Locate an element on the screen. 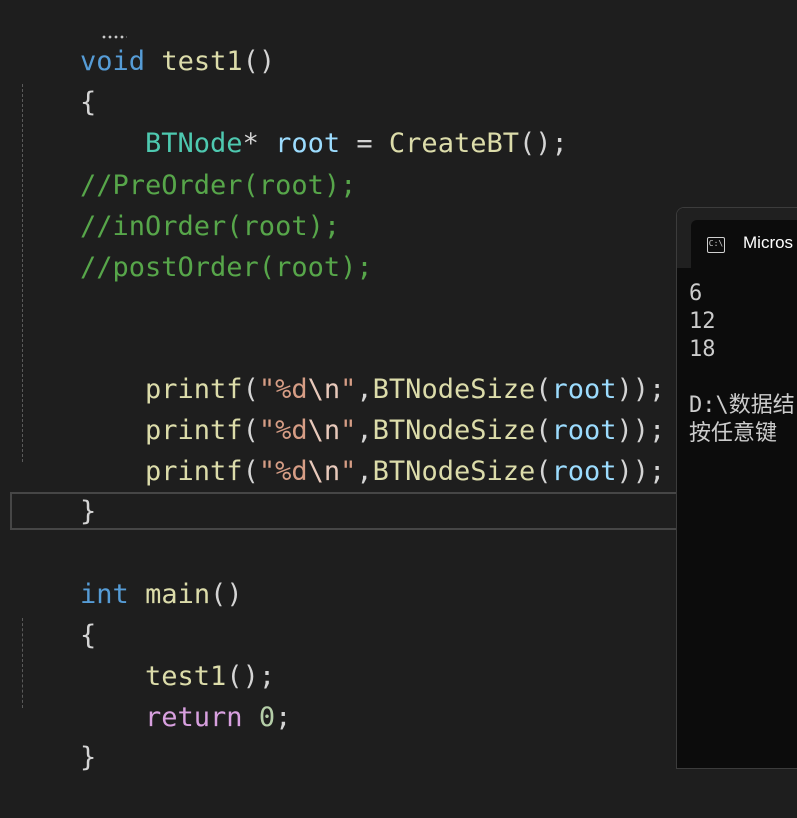 This screenshot has height=818, width=797. console-output-line: D:\数据结 is located at coordinates (742, 405).